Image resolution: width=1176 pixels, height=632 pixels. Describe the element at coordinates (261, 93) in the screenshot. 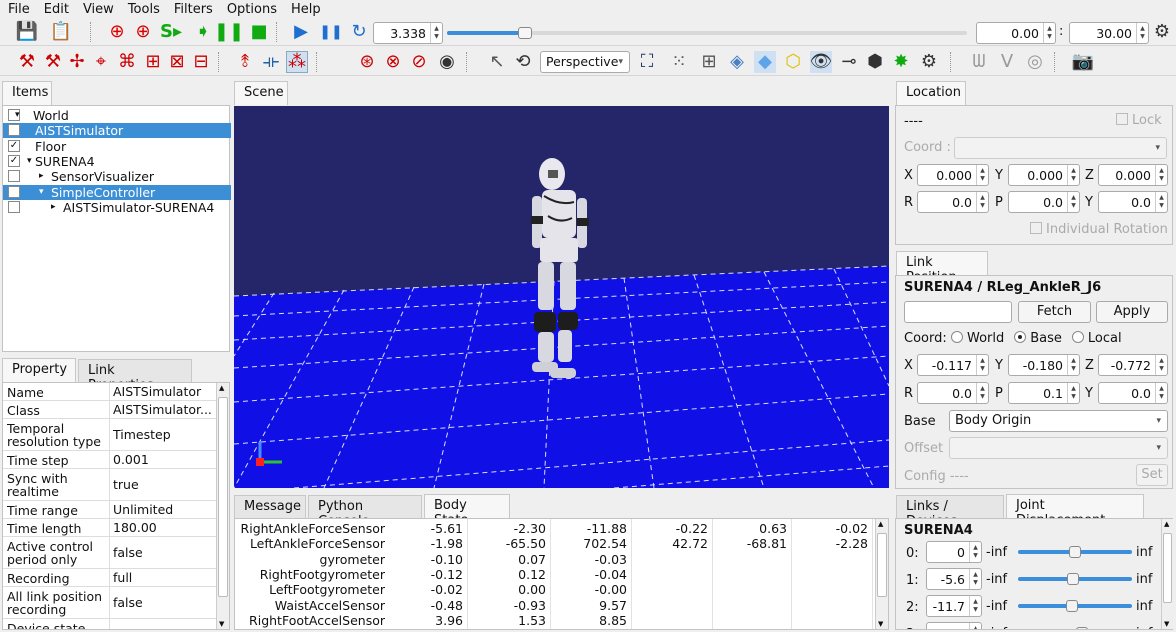

I see `tab-scene: Scene` at that location.